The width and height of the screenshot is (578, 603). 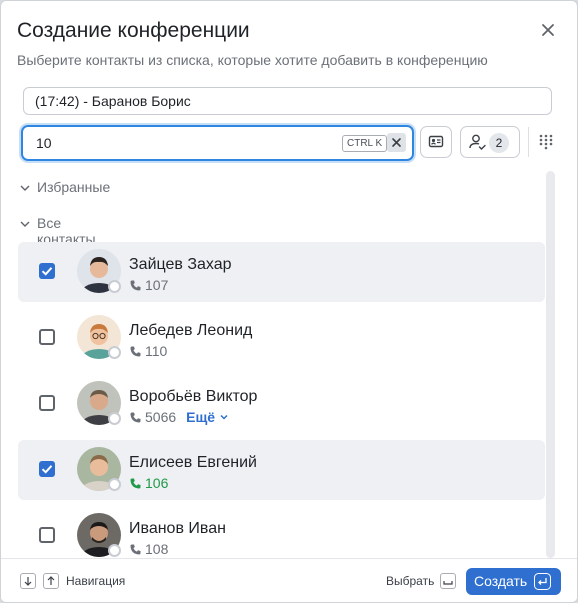 What do you see at coordinates (281, 338) in the screenshot?
I see `contact-row: Лебедев Леонид 110` at bounding box center [281, 338].